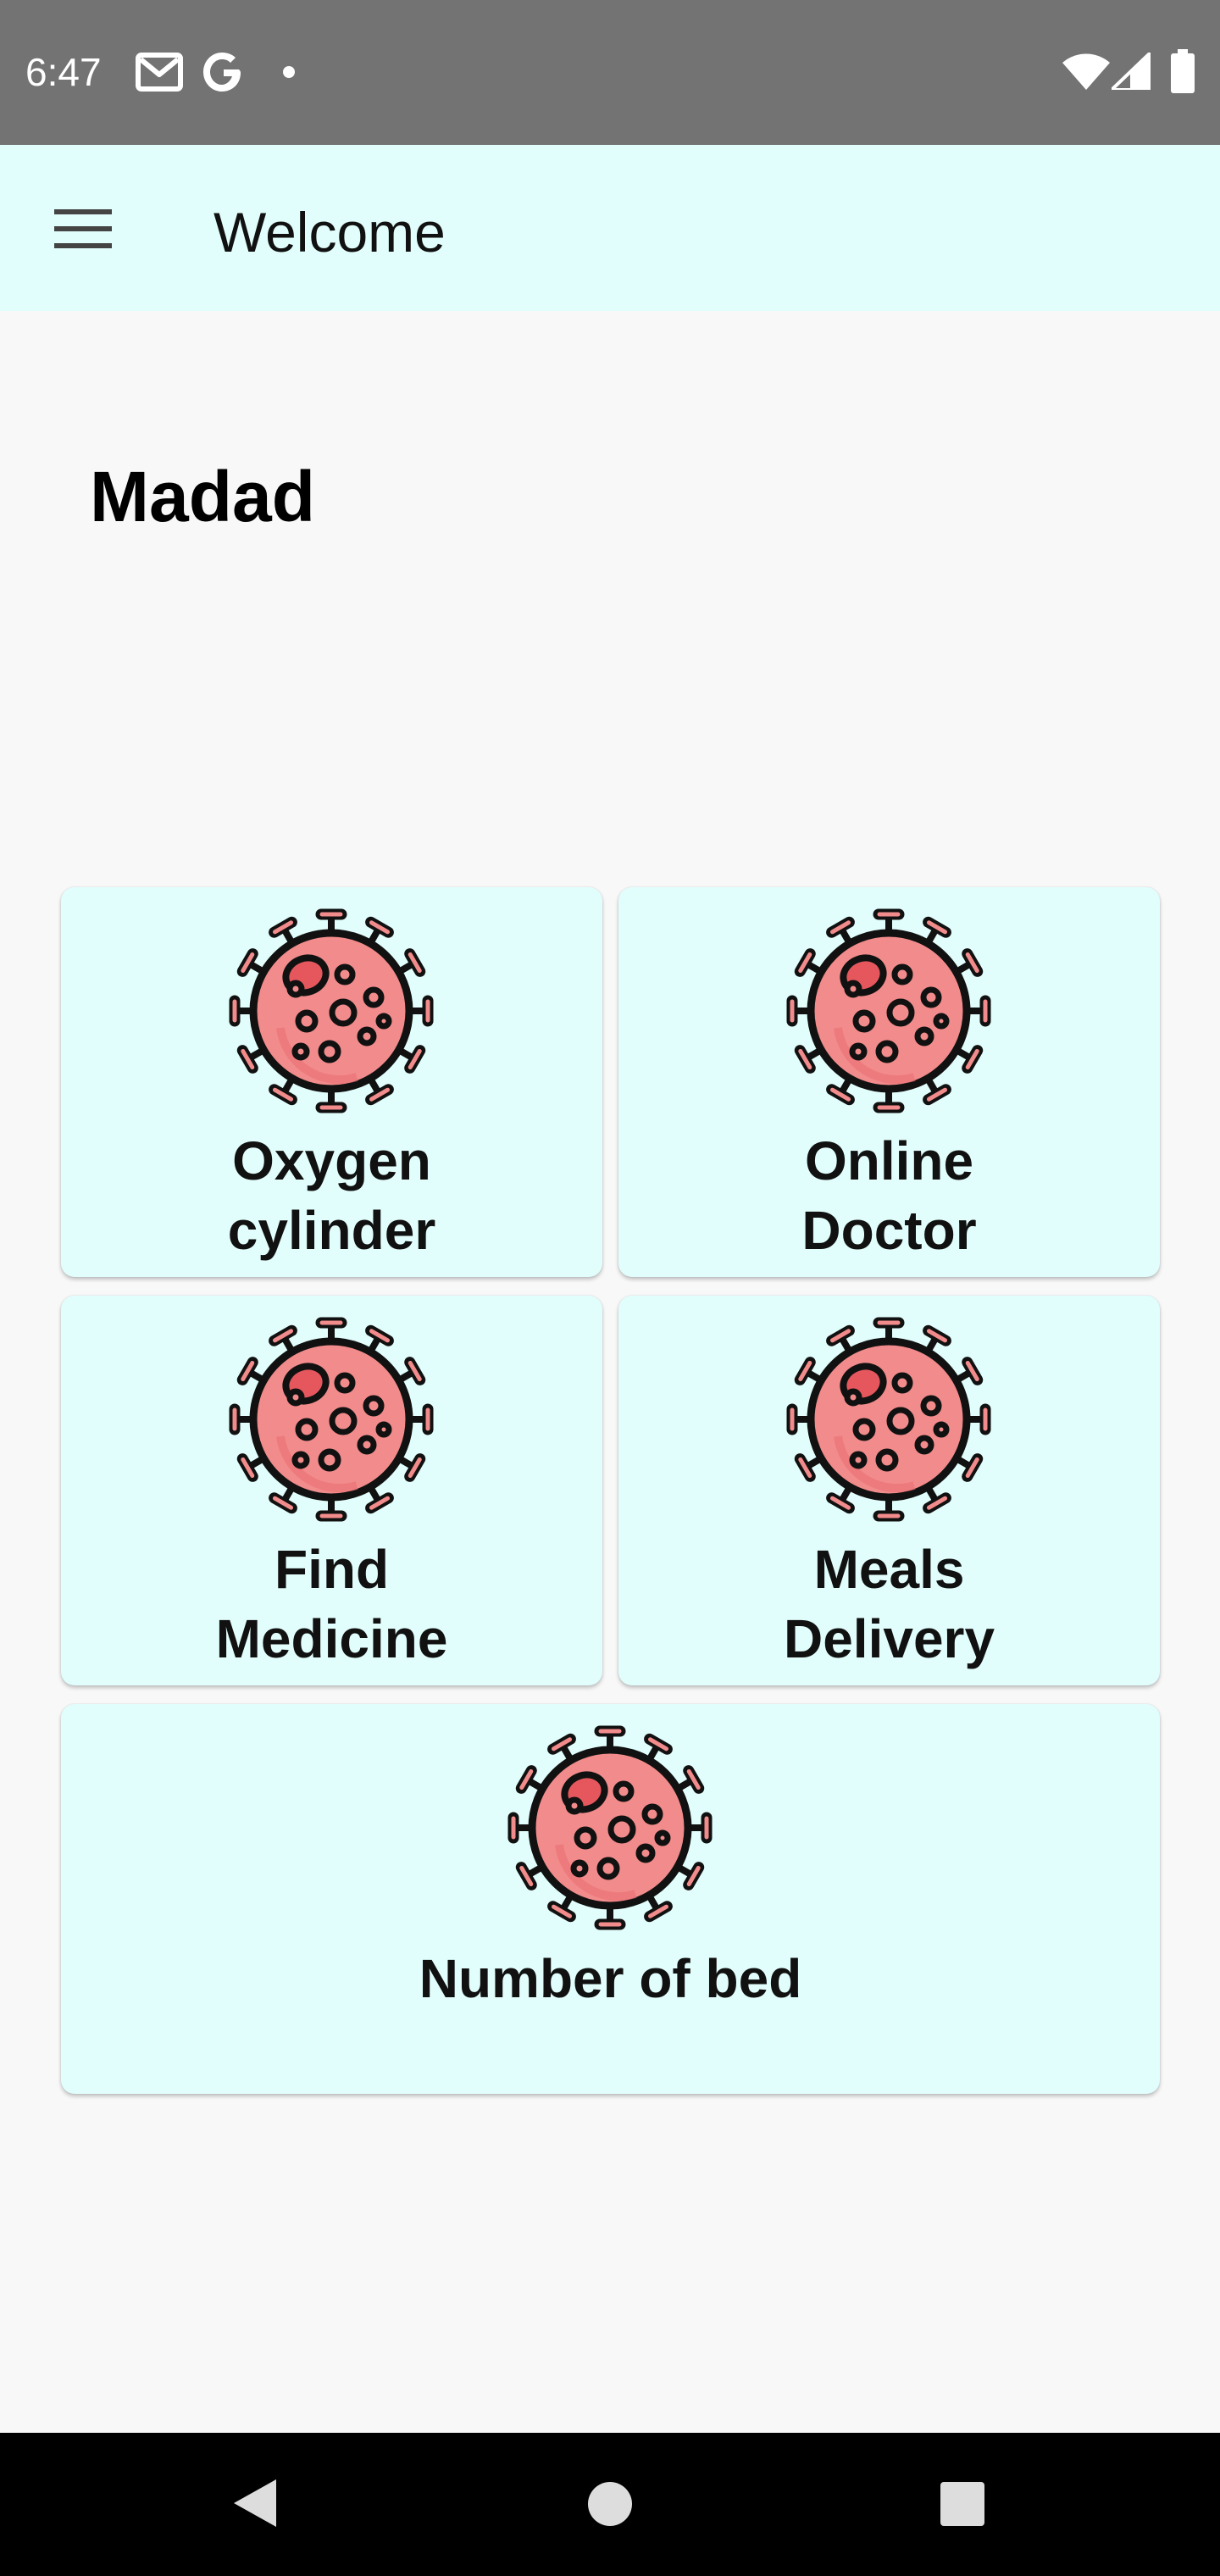 The image size is (1220, 2576). Describe the element at coordinates (889, 1638) in the screenshot. I see `card-label-line2: Delivery` at that location.